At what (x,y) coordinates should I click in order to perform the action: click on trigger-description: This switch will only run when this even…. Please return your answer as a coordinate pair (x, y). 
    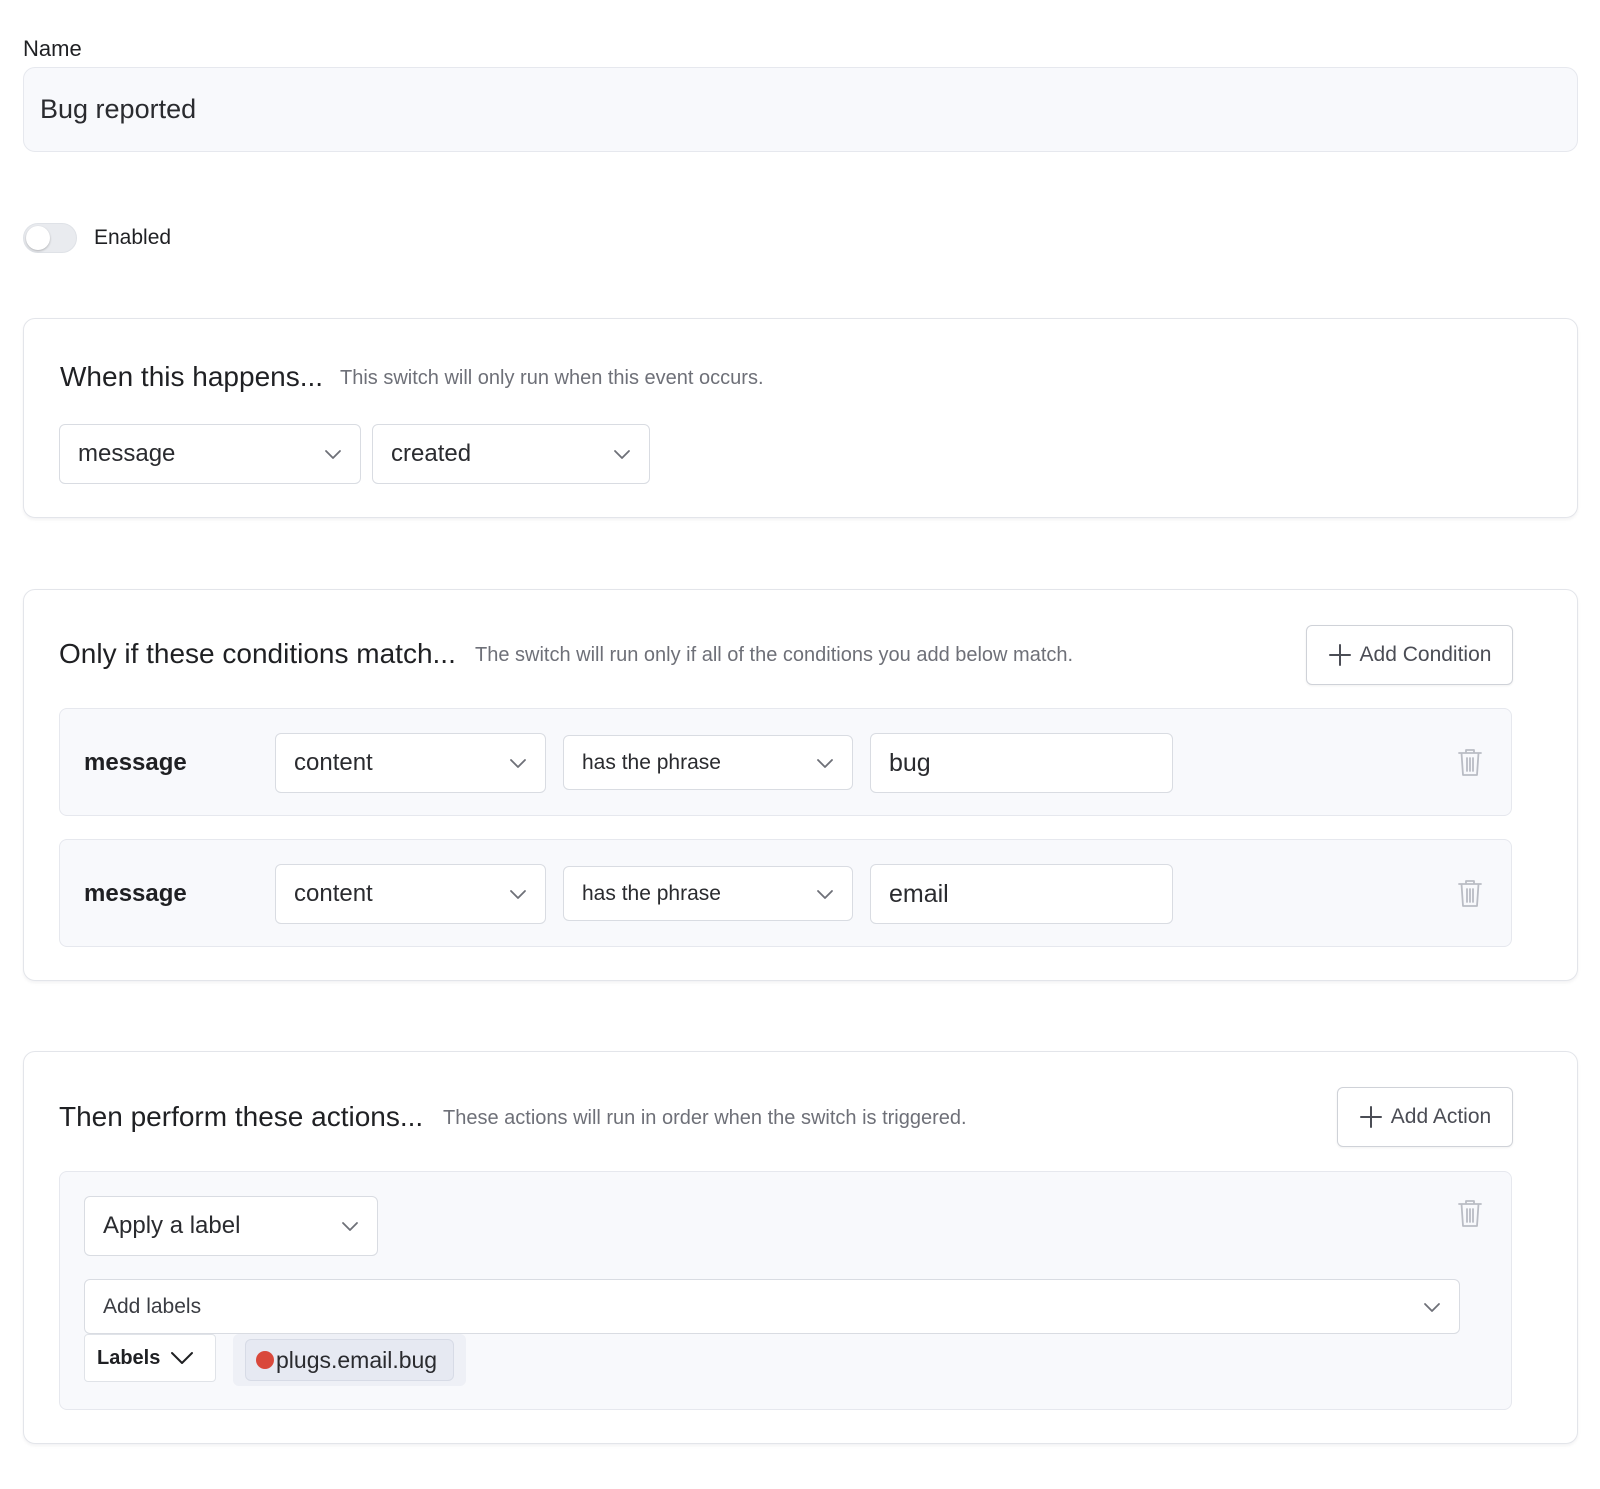
    Looking at the image, I should click on (552, 378).